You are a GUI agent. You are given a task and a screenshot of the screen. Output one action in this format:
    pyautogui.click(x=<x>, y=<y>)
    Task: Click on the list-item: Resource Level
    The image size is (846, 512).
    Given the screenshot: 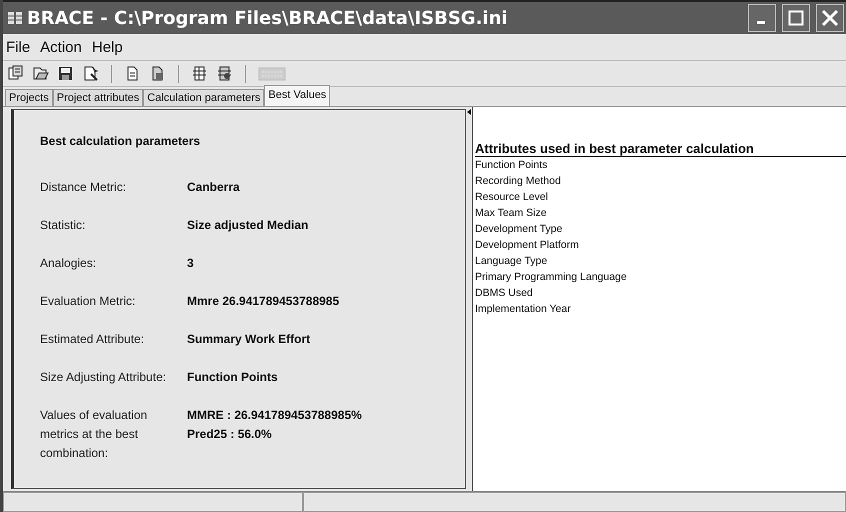 What is the action you would take?
    pyautogui.click(x=660, y=197)
    